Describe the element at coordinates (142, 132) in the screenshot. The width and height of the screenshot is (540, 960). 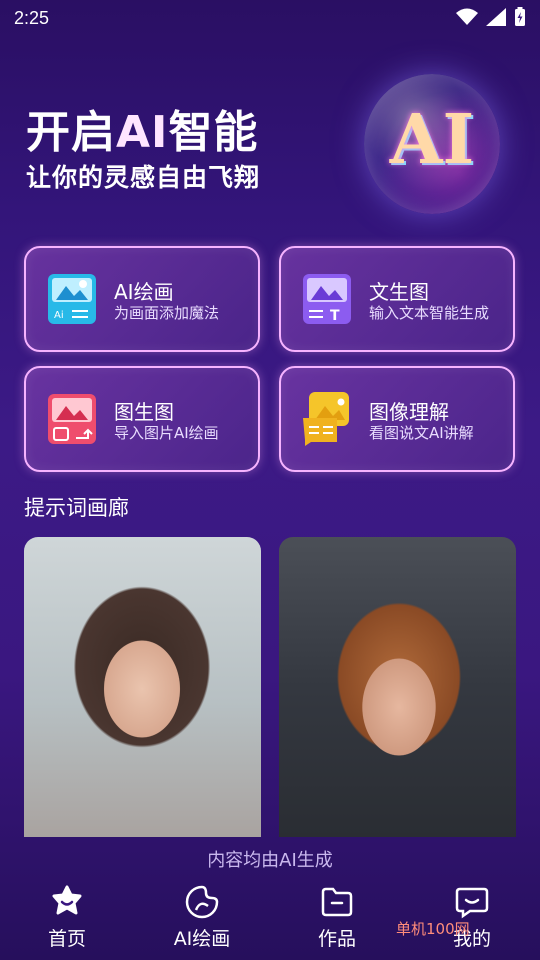
I see `hero-title: 开启AI智能` at that location.